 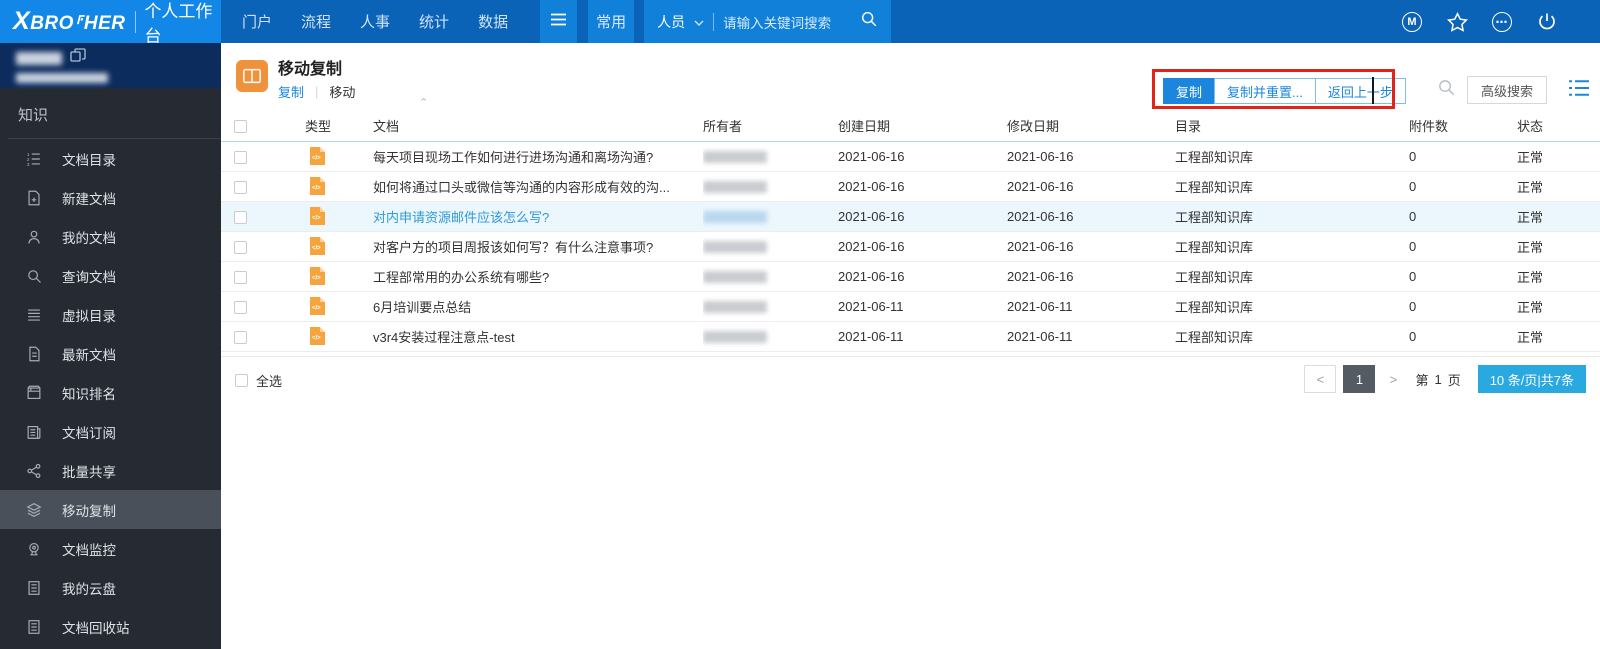 What do you see at coordinates (1040, 276) in the screenshot?
I see `modified-date: 2021-06-16` at bounding box center [1040, 276].